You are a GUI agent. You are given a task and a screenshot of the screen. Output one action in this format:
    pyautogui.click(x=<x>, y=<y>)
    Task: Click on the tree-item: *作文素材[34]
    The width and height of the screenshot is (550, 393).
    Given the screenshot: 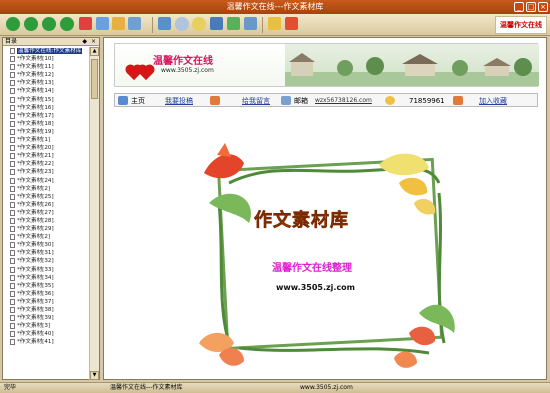 What is the action you would take?
    pyautogui.click(x=46, y=278)
    